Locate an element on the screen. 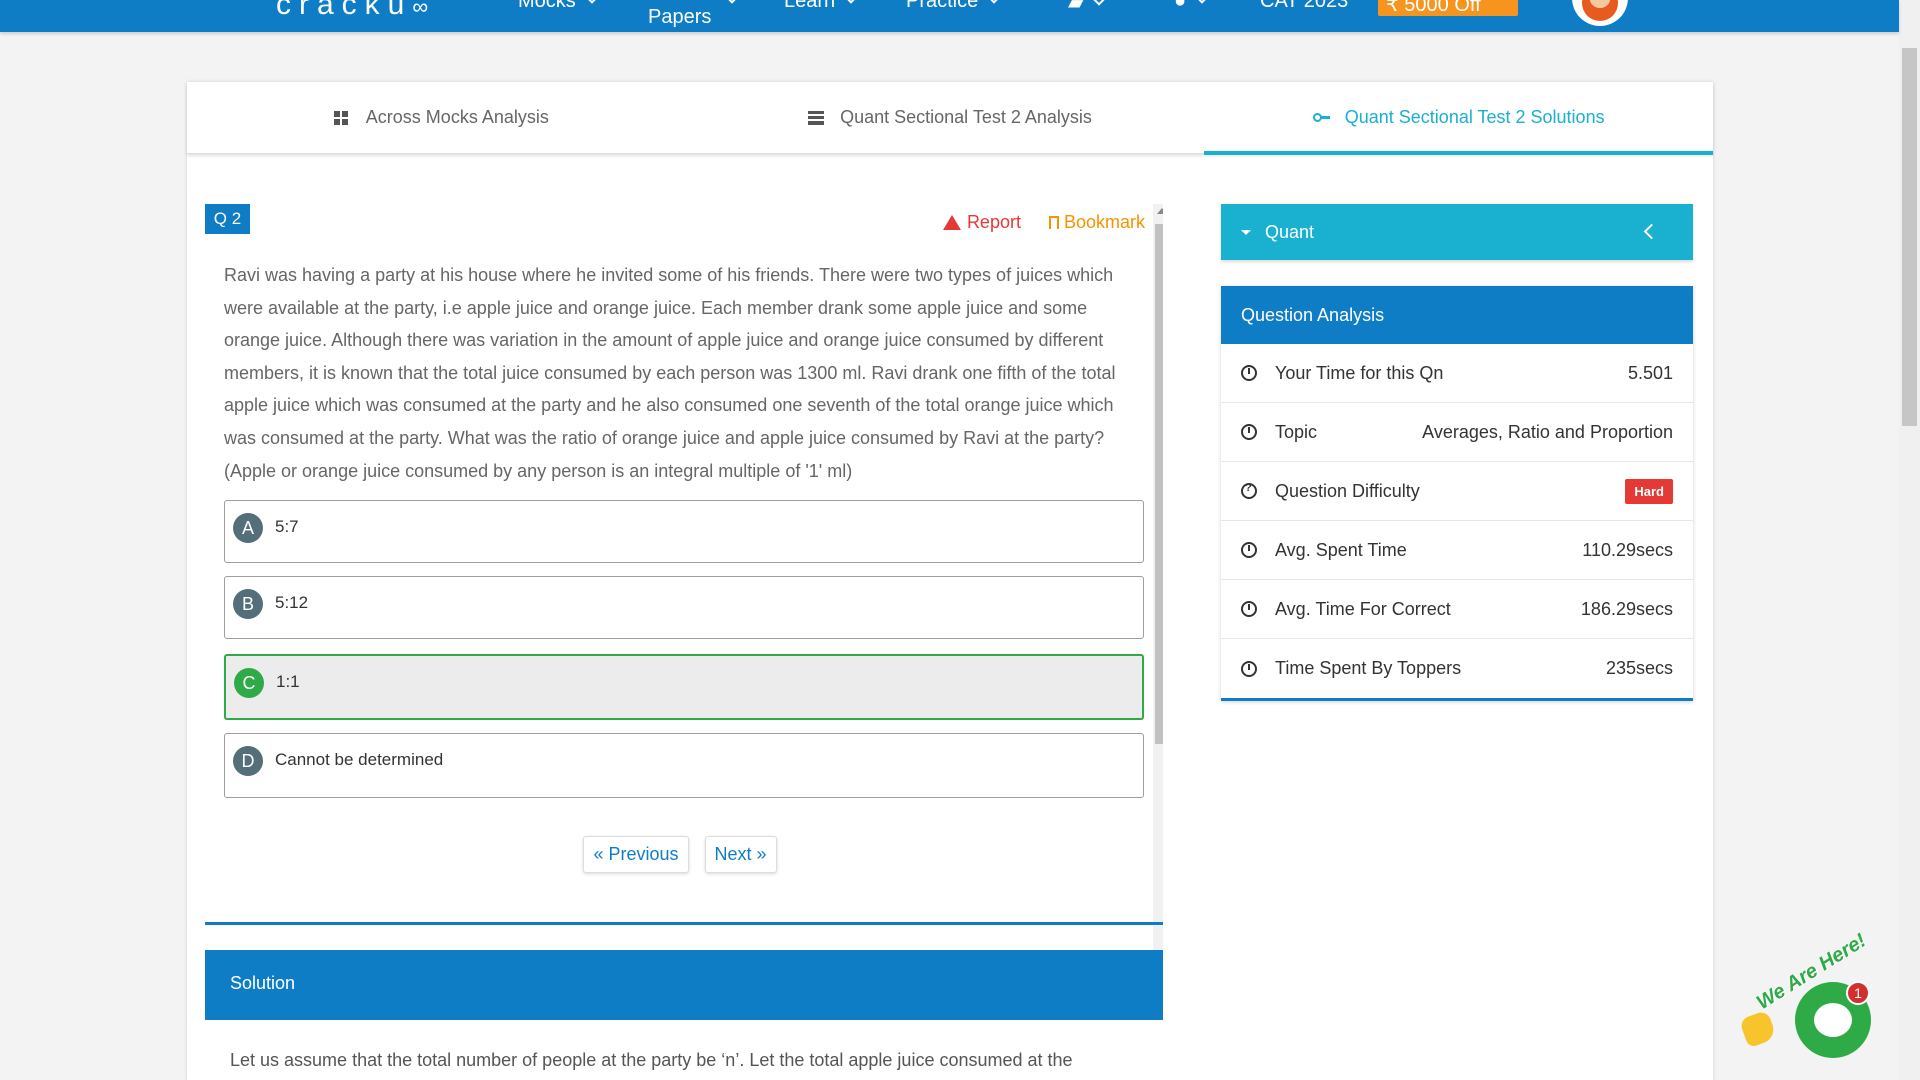 The image size is (1920, 1080). row-label: Question Difficulty is located at coordinates (1347, 490).